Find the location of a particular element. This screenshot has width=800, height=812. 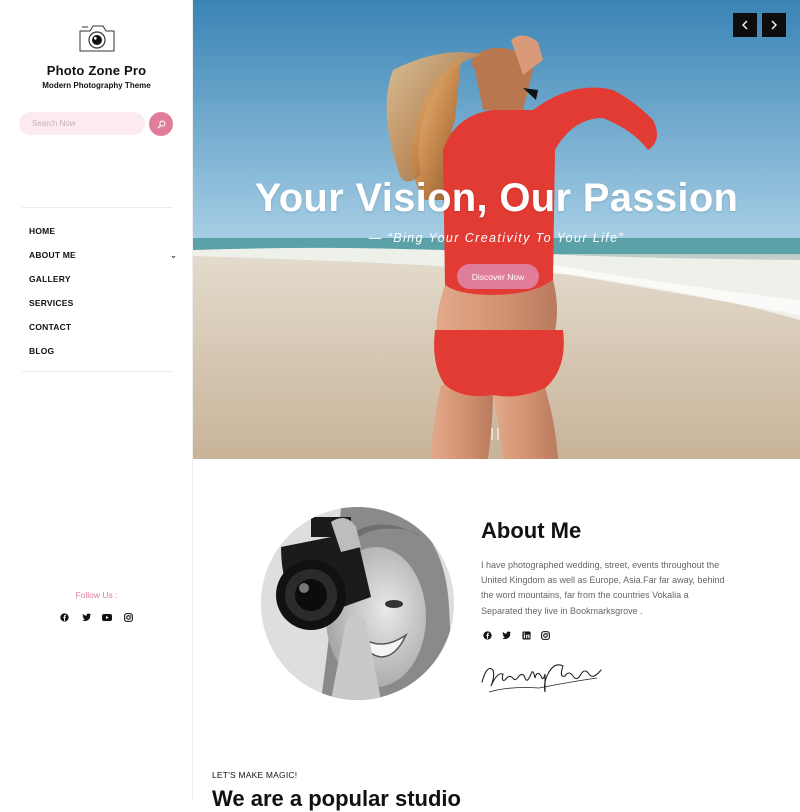

follow-us-label: Follow Us : is located at coordinates (96, 595).